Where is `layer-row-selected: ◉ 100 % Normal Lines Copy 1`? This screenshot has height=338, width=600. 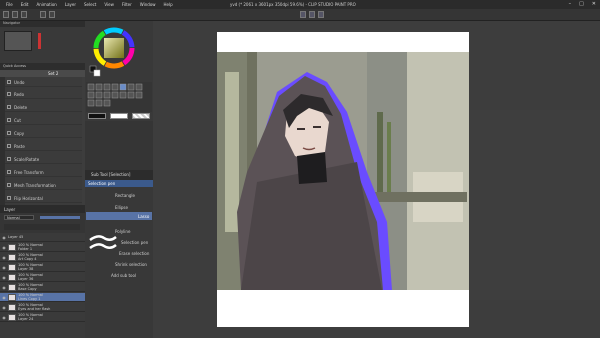
layer-row-selected: ◉ 100 % Normal Lines Copy 1 is located at coordinates (42, 297).